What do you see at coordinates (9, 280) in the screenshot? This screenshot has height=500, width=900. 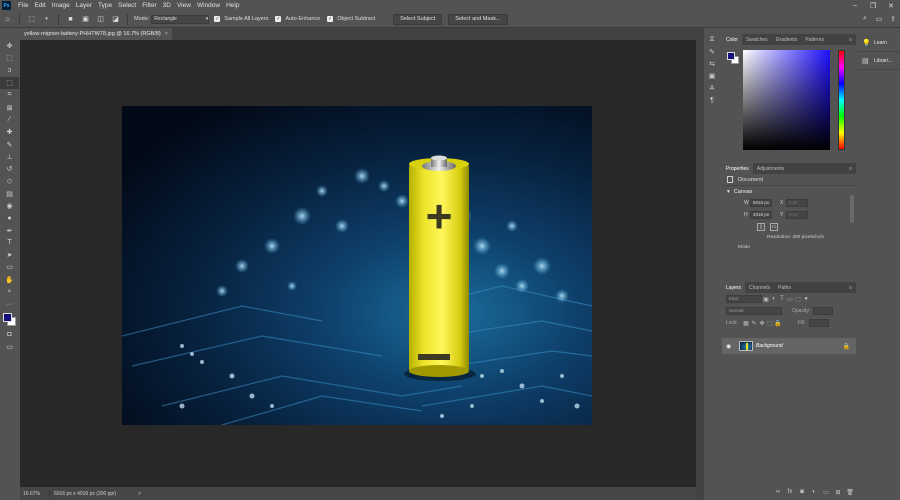 I see `hand-tool-icon: ✋` at bounding box center [9, 280].